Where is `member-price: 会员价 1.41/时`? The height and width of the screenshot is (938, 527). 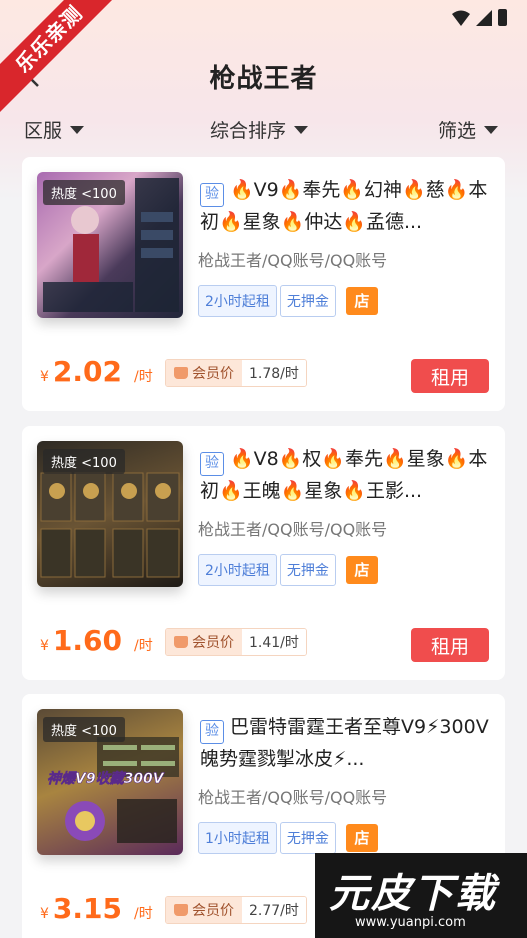 member-price: 会员价 1.41/时 is located at coordinates (236, 642).